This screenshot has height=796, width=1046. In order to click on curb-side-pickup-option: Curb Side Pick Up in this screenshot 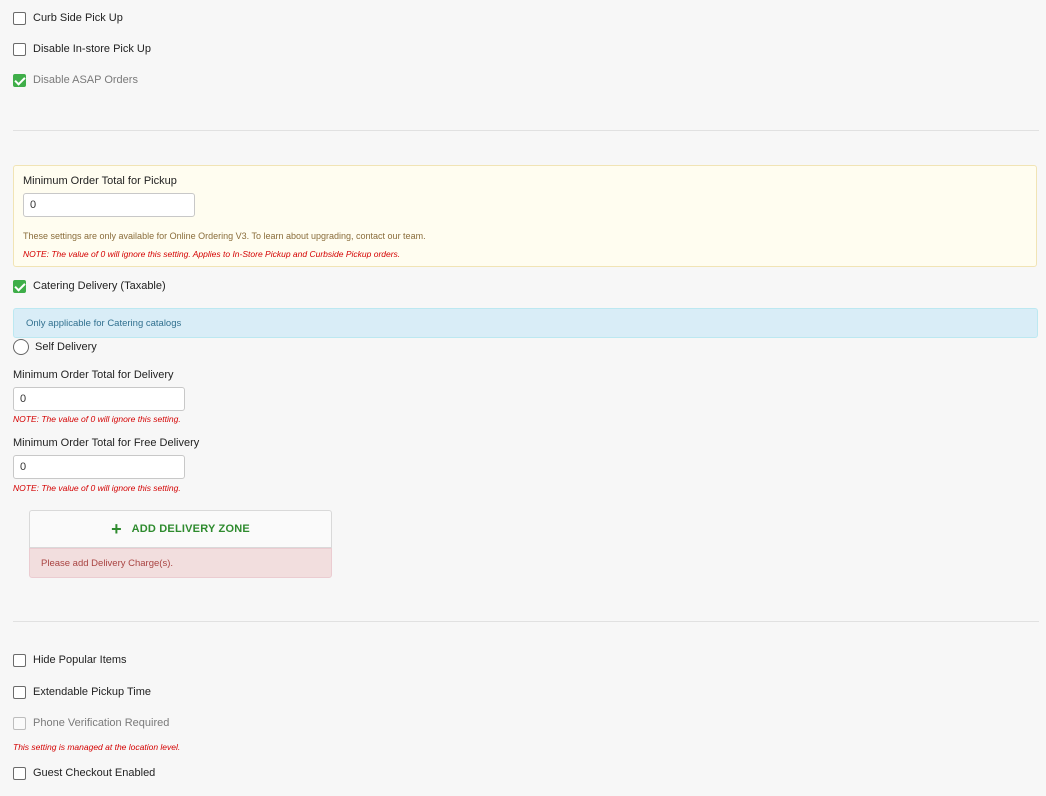, I will do `click(68, 18)`.